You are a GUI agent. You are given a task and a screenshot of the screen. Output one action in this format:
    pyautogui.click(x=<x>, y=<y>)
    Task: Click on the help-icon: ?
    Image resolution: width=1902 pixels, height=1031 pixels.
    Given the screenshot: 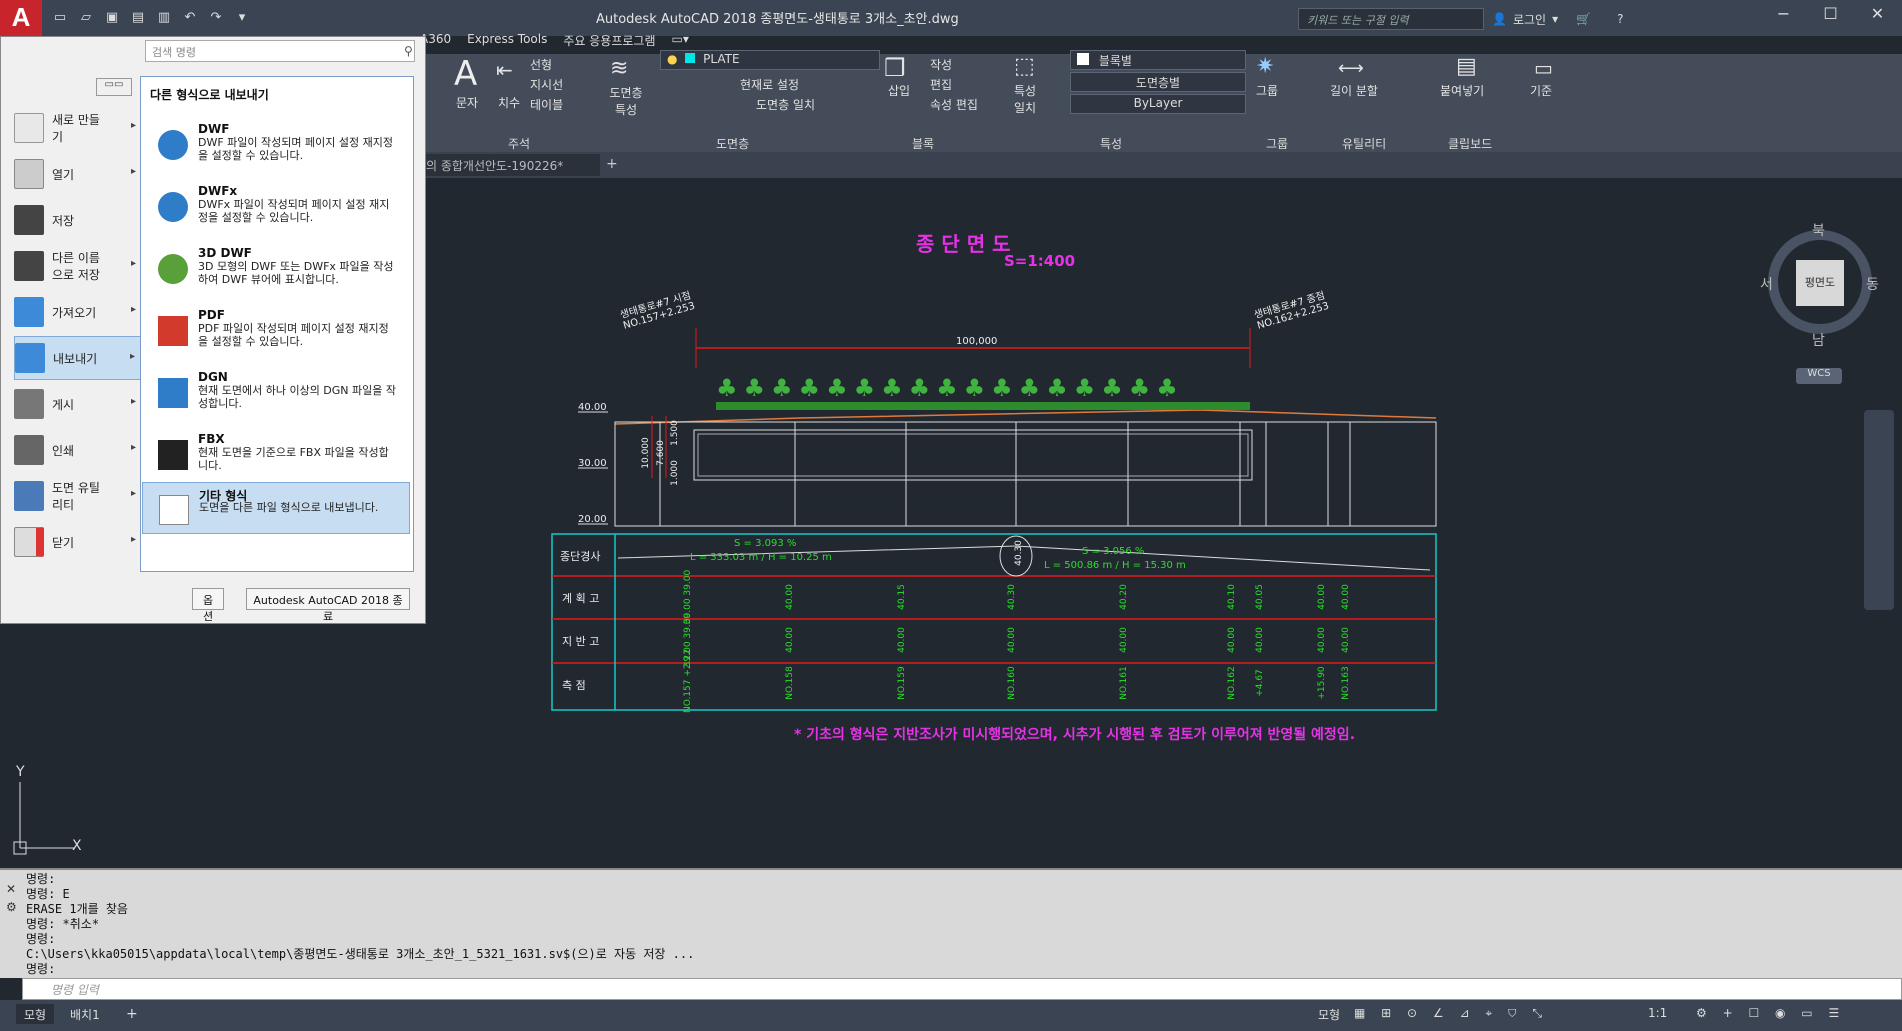 What is the action you would take?
    pyautogui.click(x=1620, y=19)
    